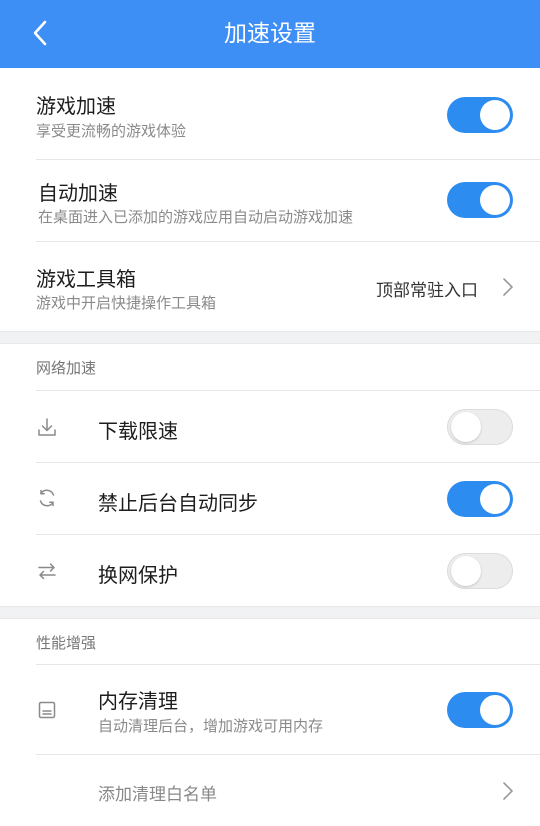 The width and height of the screenshot is (540, 826). What do you see at coordinates (78, 193) in the screenshot?
I see `auto-acceleration-title: 自动加速` at bounding box center [78, 193].